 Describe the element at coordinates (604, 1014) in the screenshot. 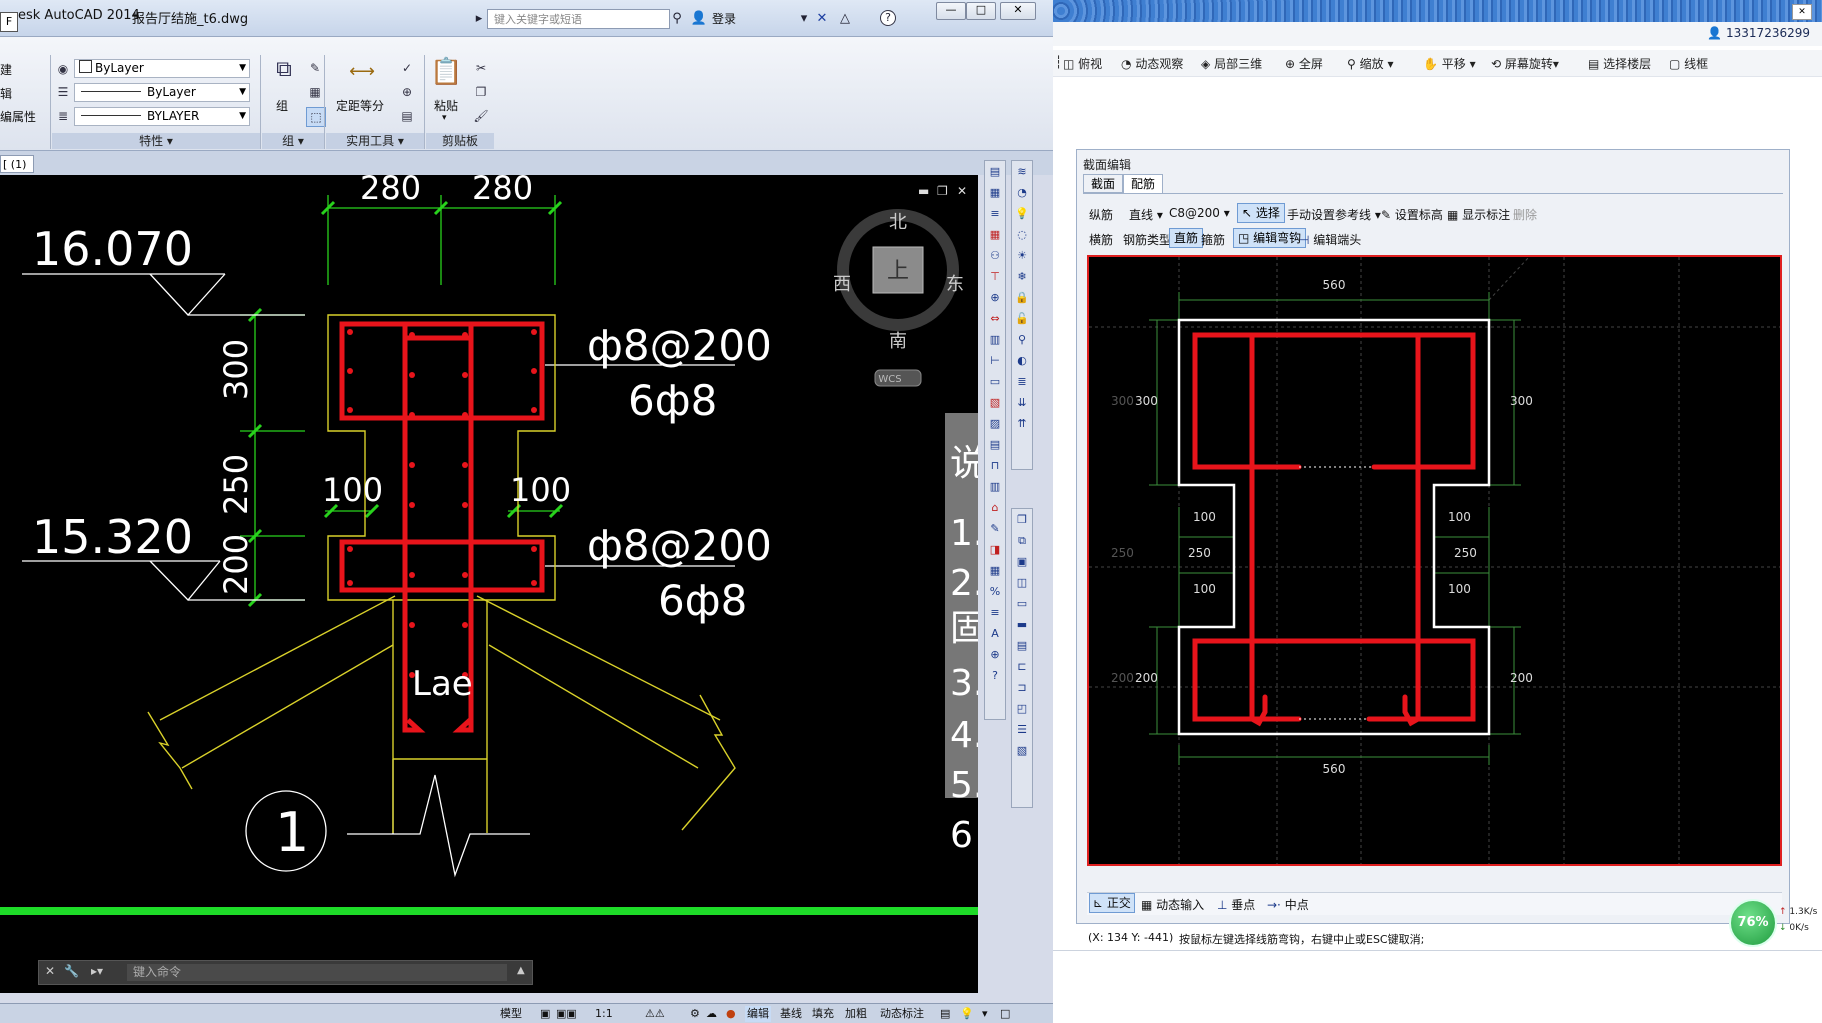

I see `status-scale: 1:1` at that location.